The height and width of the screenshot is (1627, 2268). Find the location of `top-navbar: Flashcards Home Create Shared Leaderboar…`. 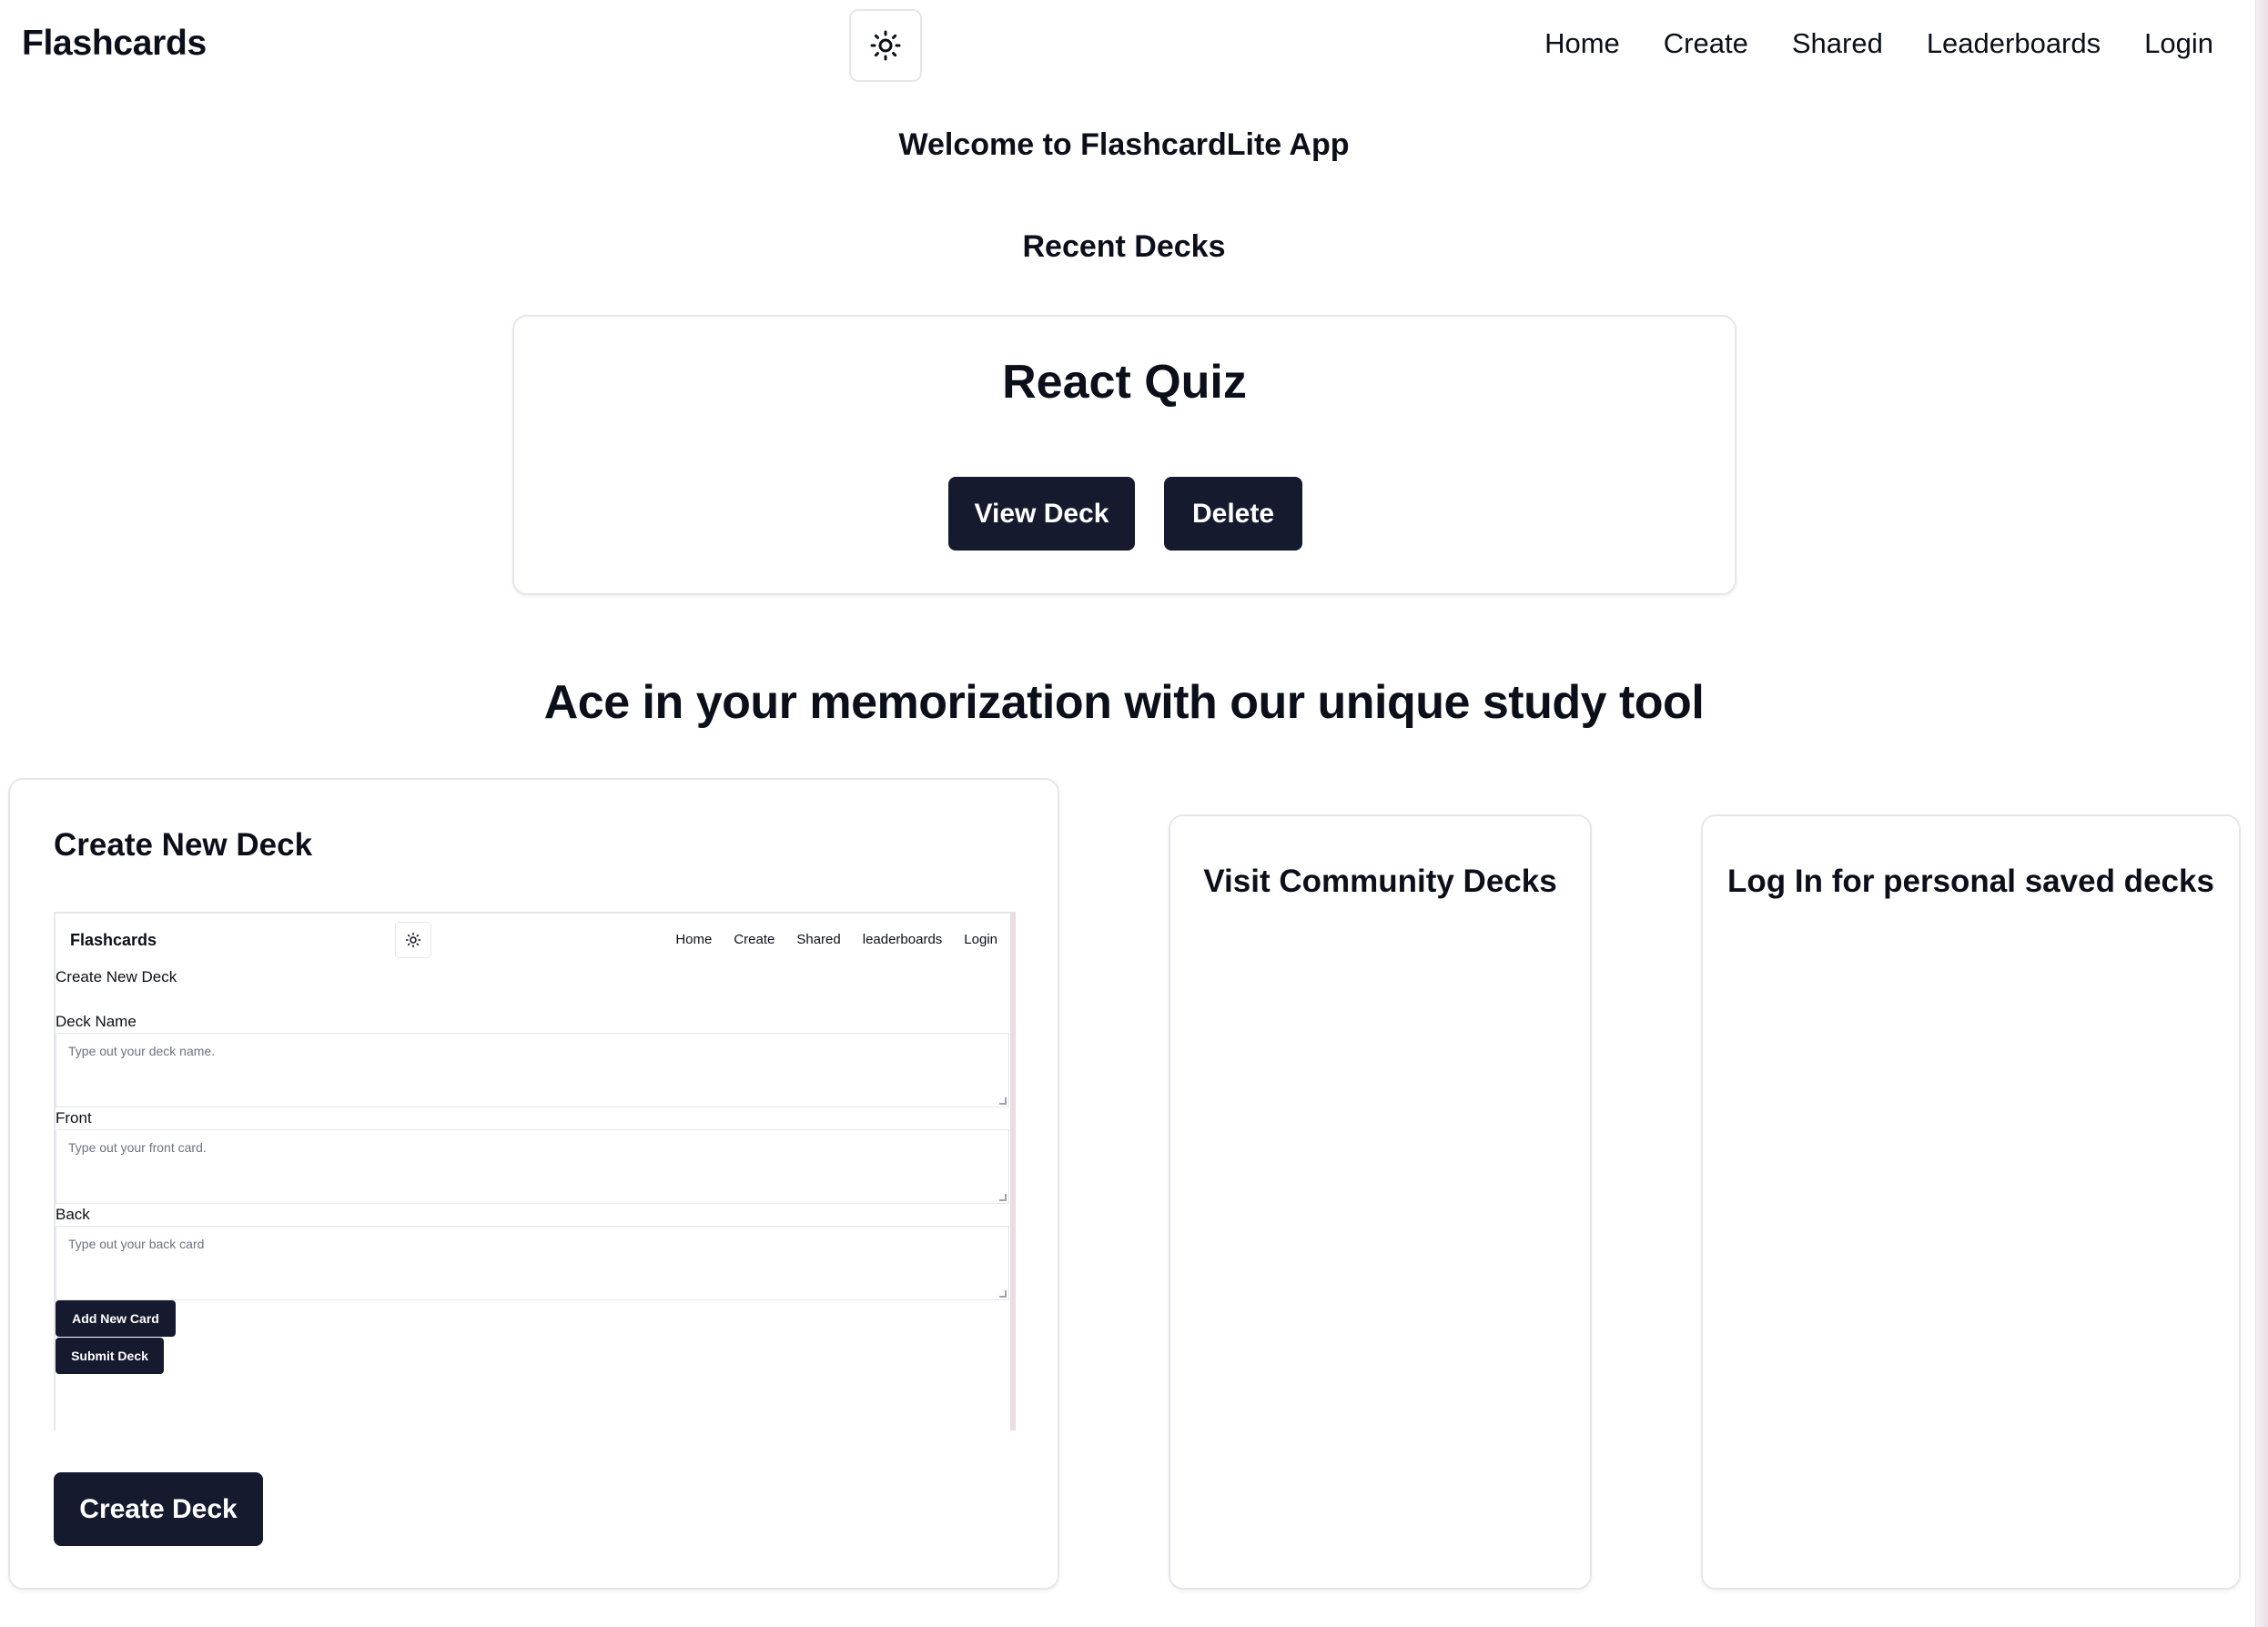

top-navbar: Flashcards Home Create Shared Leaderboar… is located at coordinates (1127, 45).